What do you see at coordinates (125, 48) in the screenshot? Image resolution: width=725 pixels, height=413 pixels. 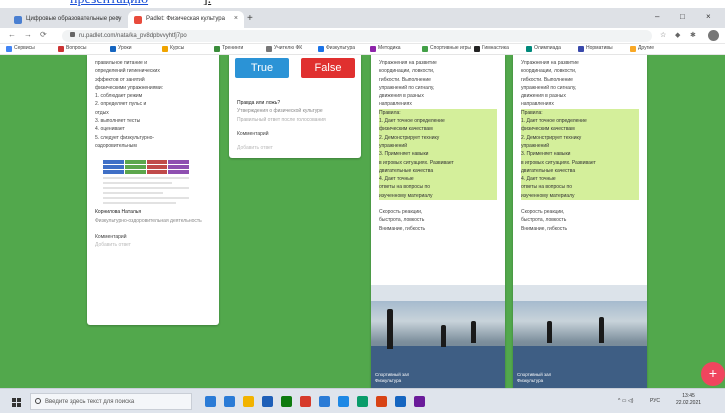 I see `bookmark-label: Уроки` at bounding box center [125, 48].